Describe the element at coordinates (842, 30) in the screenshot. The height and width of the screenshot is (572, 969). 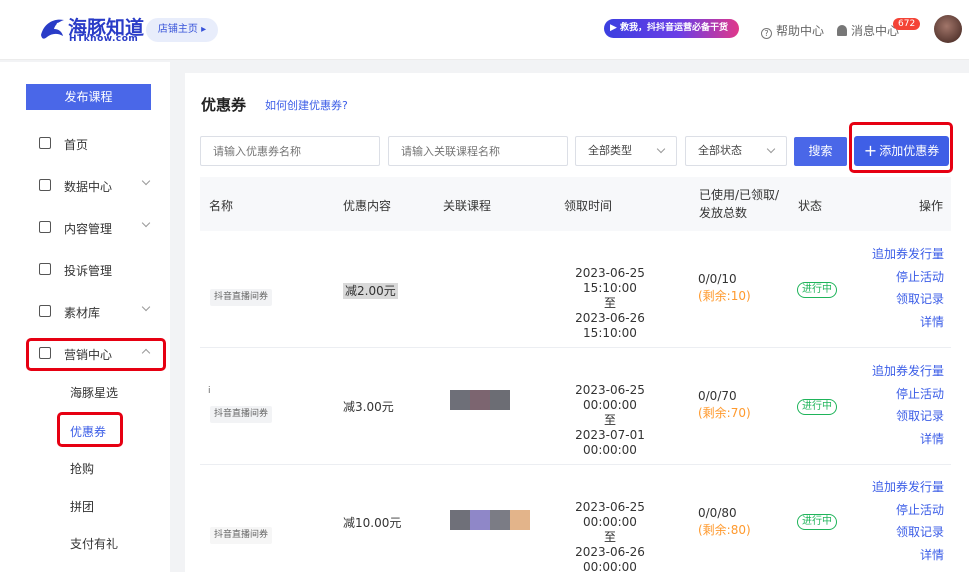
I see `bell-icon` at that location.